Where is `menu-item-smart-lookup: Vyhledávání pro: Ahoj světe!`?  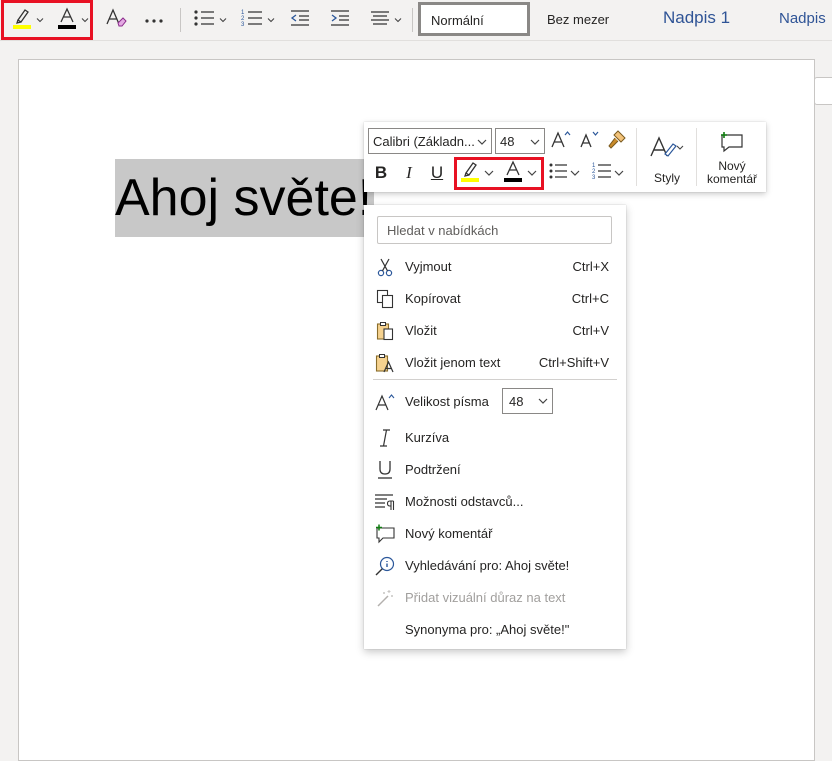
menu-item-smart-lookup: Vyhledávání pro: Ahoj světe! is located at coordinates (495, 566).